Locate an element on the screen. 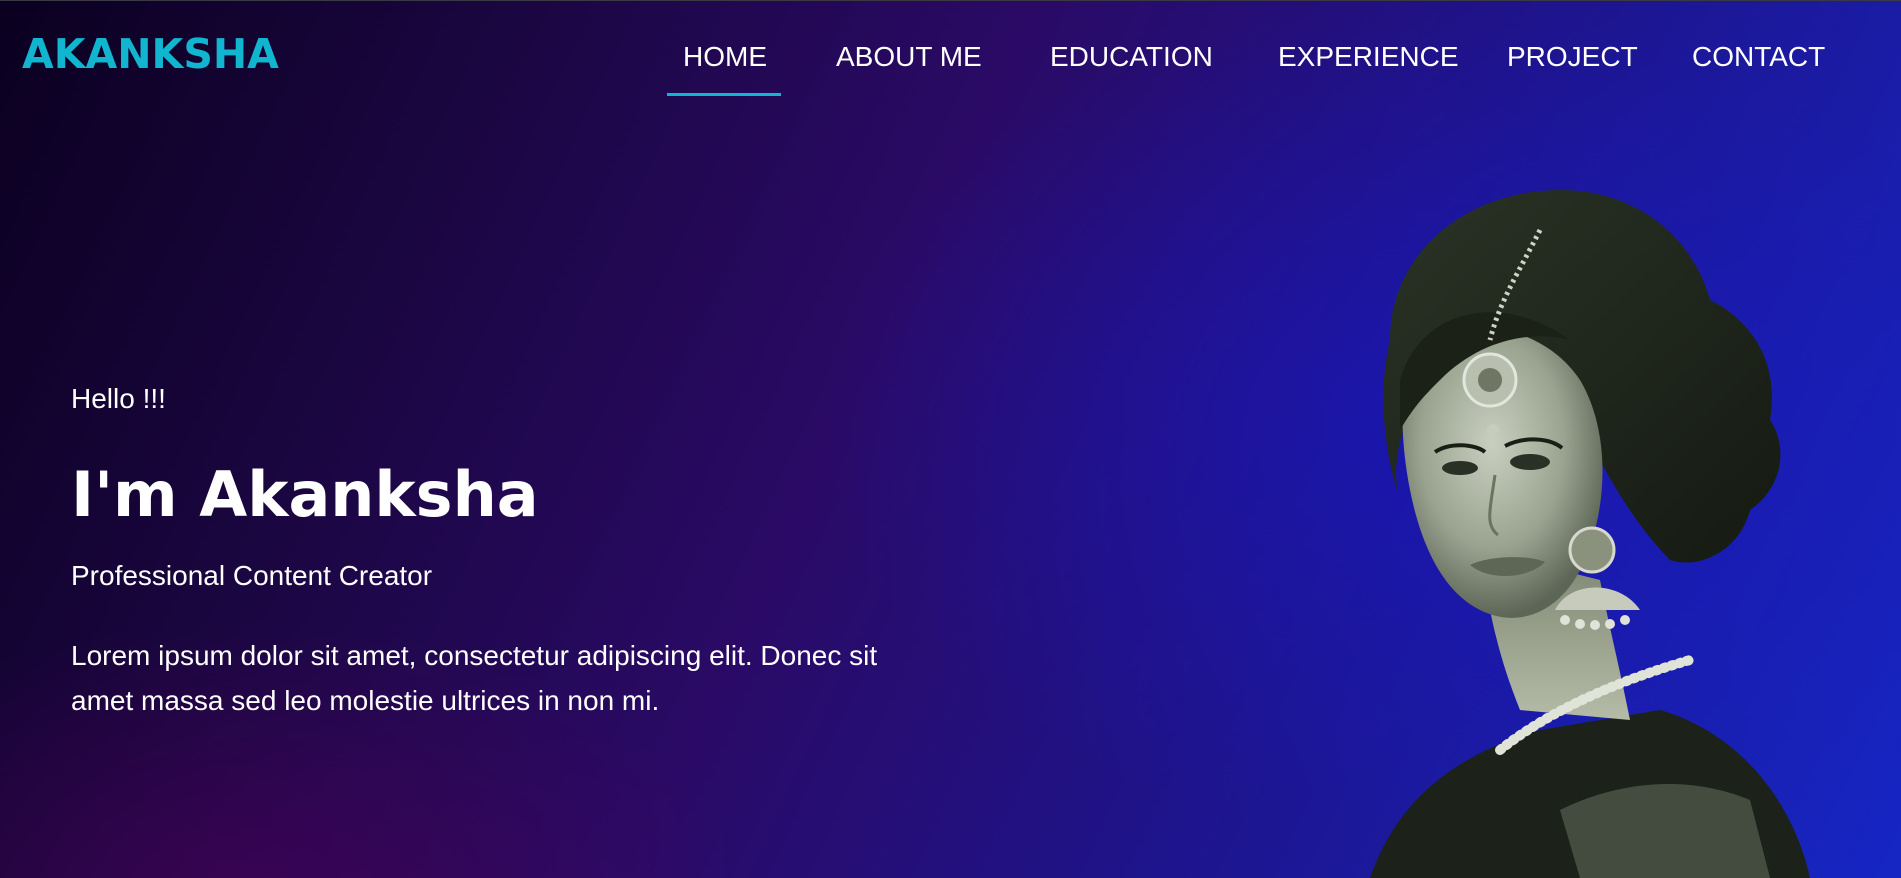  nav-item-education: EDUCATION is located at coordinates (1131, 35).